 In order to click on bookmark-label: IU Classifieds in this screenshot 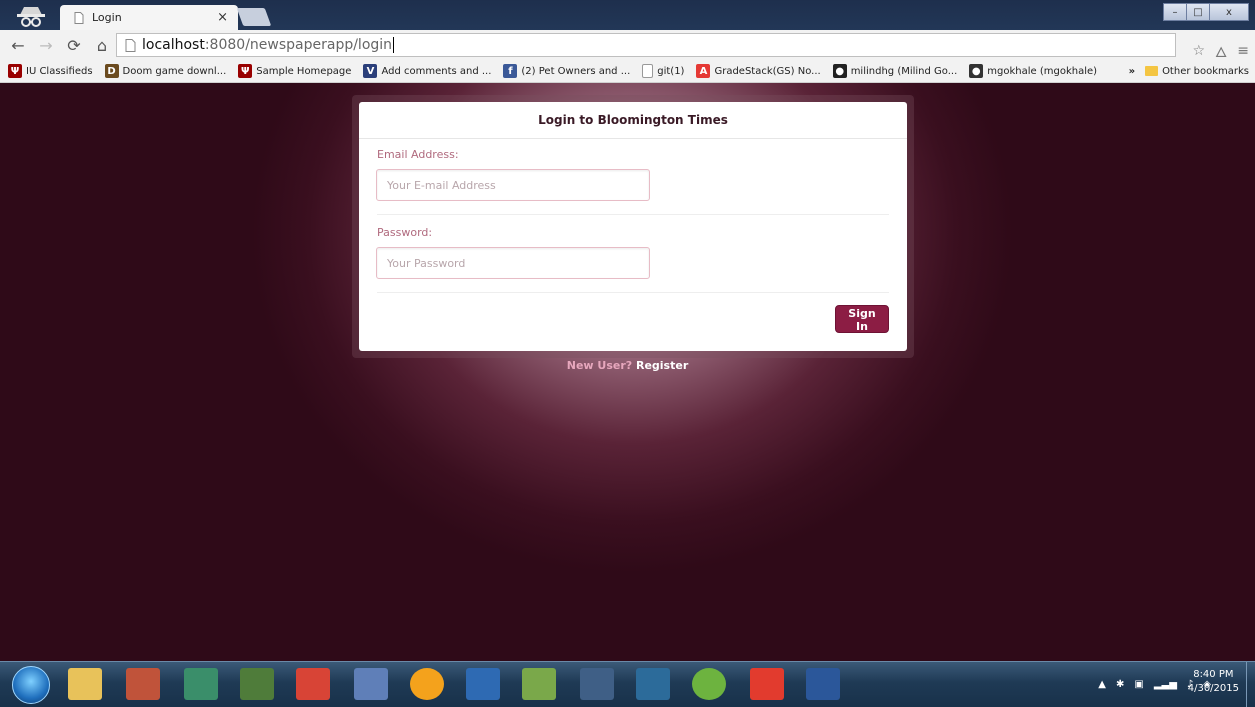, I will do `click(59, 71)`.